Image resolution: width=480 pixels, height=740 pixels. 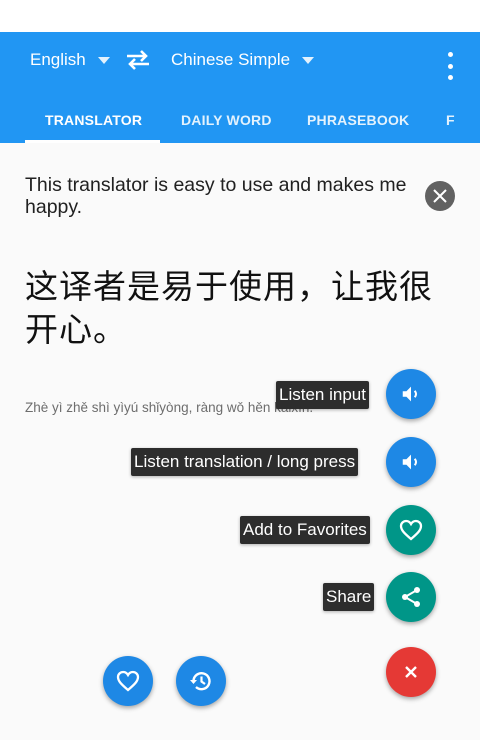 What do you see at coordinates (92, 141) in the screenshot?
I see `tab-indicator` at bounding box center [92, 141].